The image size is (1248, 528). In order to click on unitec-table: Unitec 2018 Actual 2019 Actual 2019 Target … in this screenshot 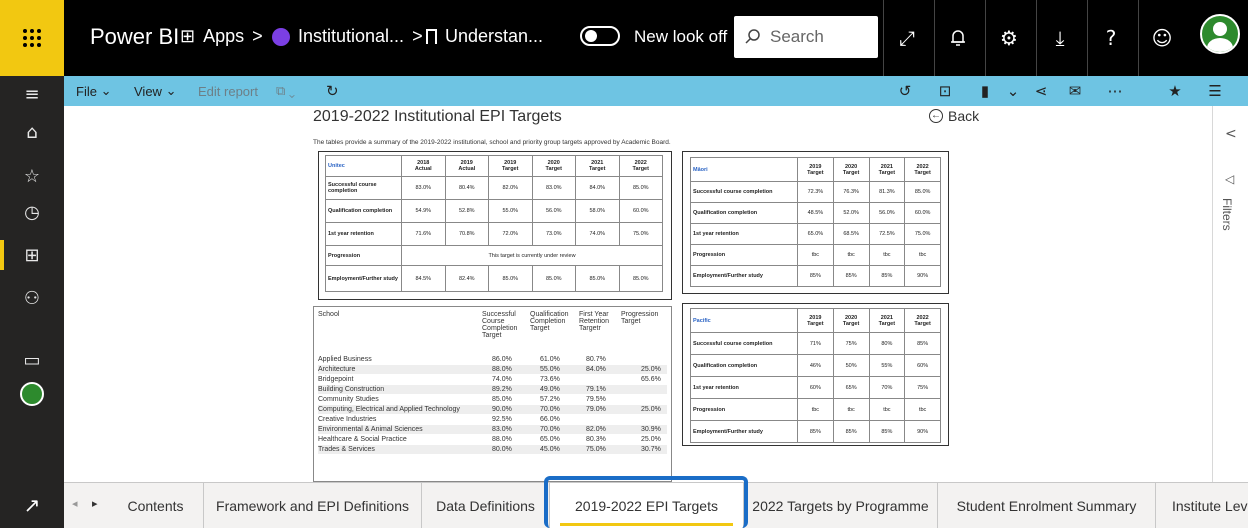, I will do `click(494, 223)`.